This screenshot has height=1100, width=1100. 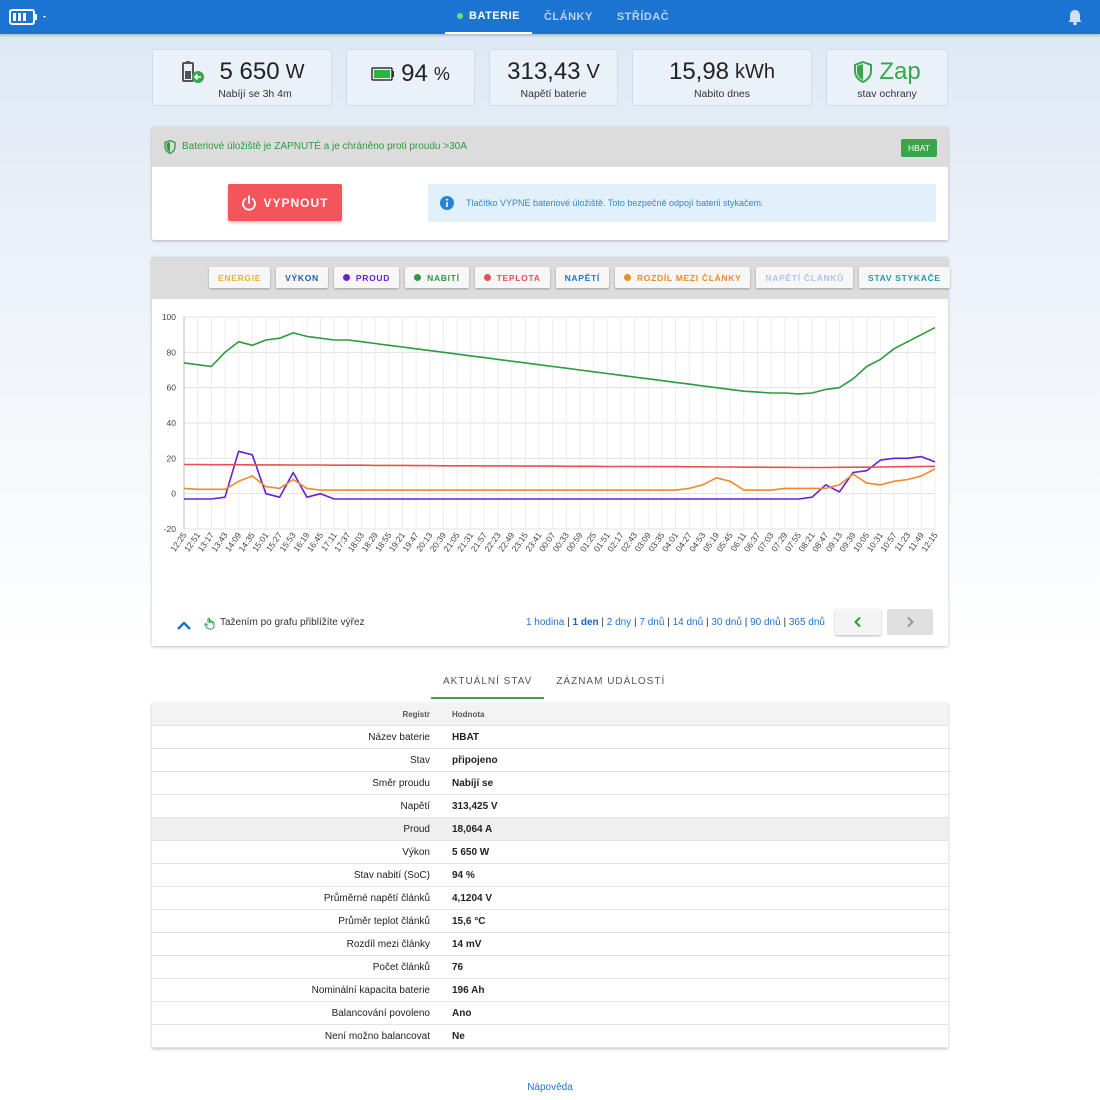 What do you see at coordinates (545, 622) in the screenshot?
I see `time-range-link: 1 hodina` at bounding box center [545, 622].